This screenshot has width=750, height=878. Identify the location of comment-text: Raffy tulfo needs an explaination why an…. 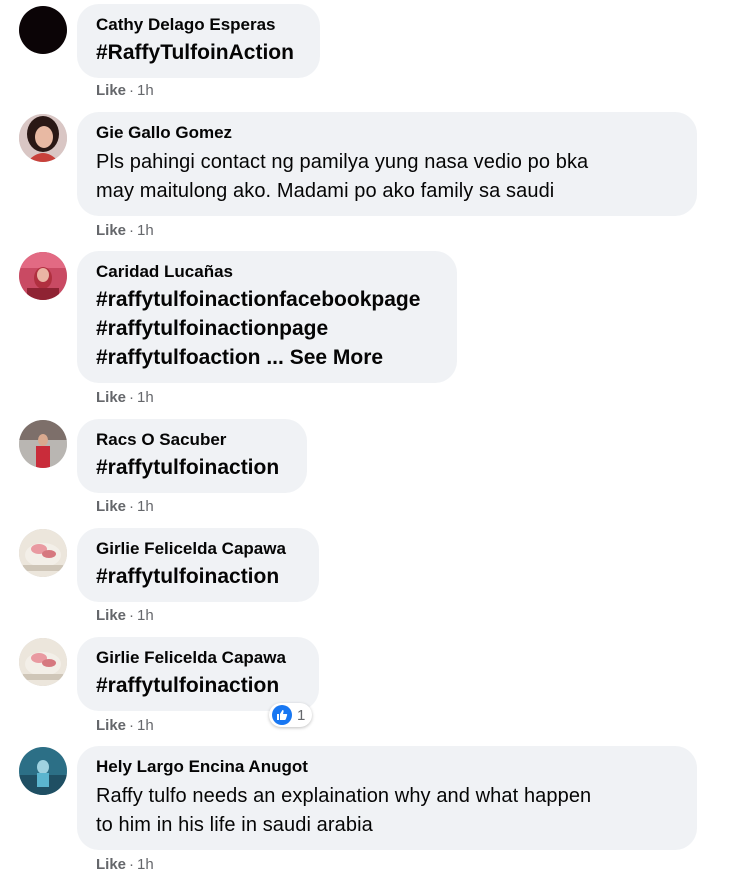
(386, 796).